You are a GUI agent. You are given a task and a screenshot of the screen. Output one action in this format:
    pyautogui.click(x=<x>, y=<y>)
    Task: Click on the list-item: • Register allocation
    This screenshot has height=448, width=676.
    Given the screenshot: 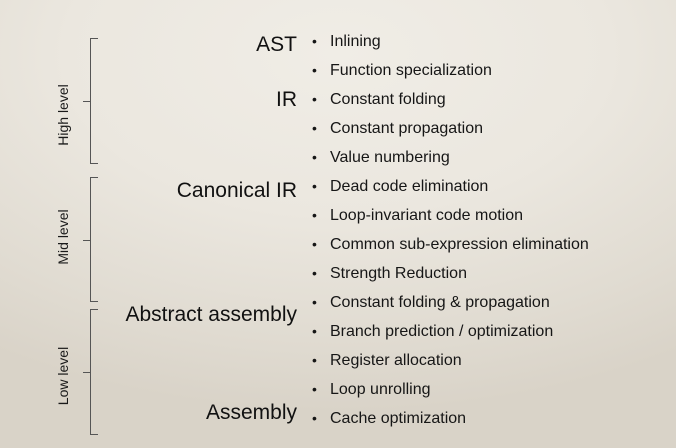 What is the action you would take?
    pyautogui.click(x=387, y=360)
    